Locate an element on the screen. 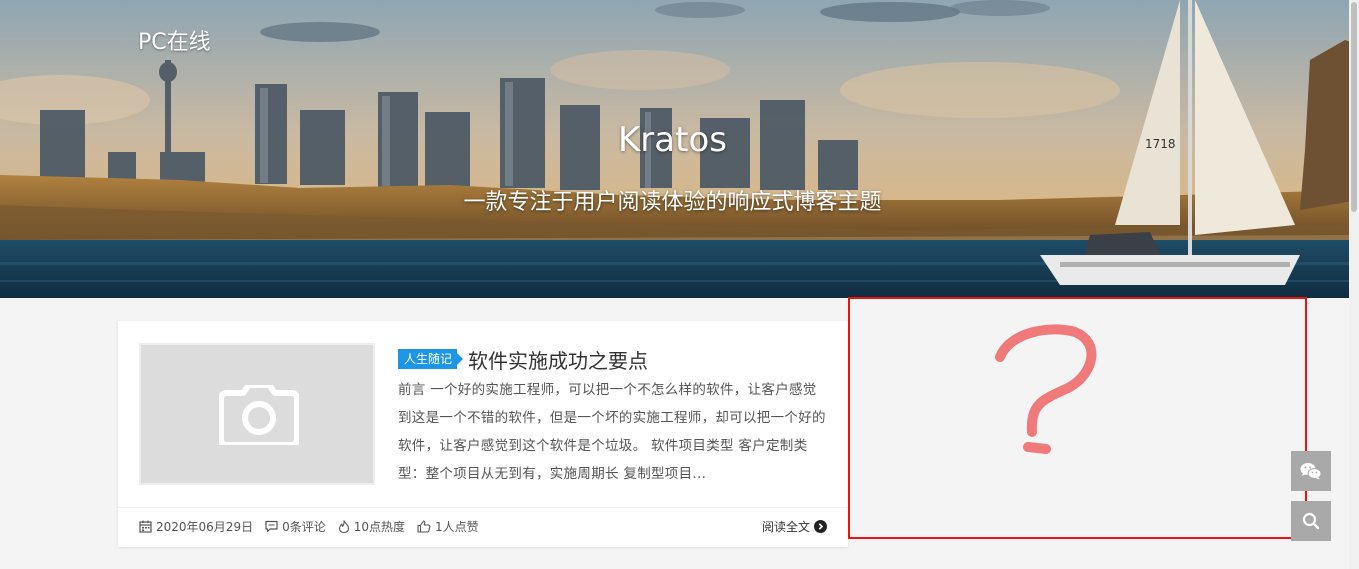  meta-views: 10点热度 is located at coordinates (371, 526).